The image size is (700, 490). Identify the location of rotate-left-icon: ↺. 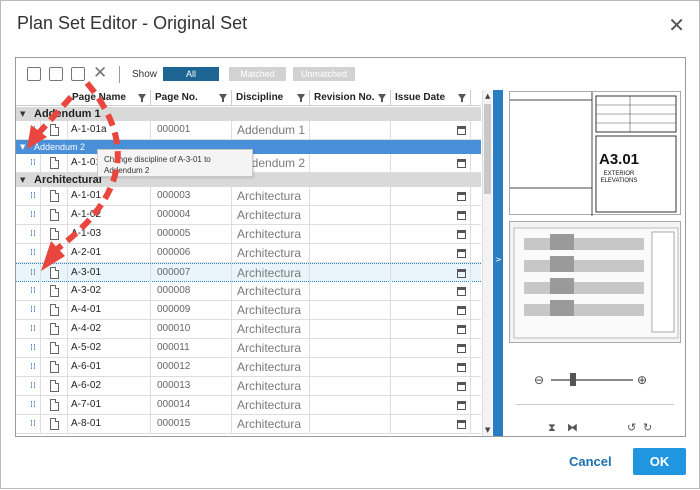
(631, 427).